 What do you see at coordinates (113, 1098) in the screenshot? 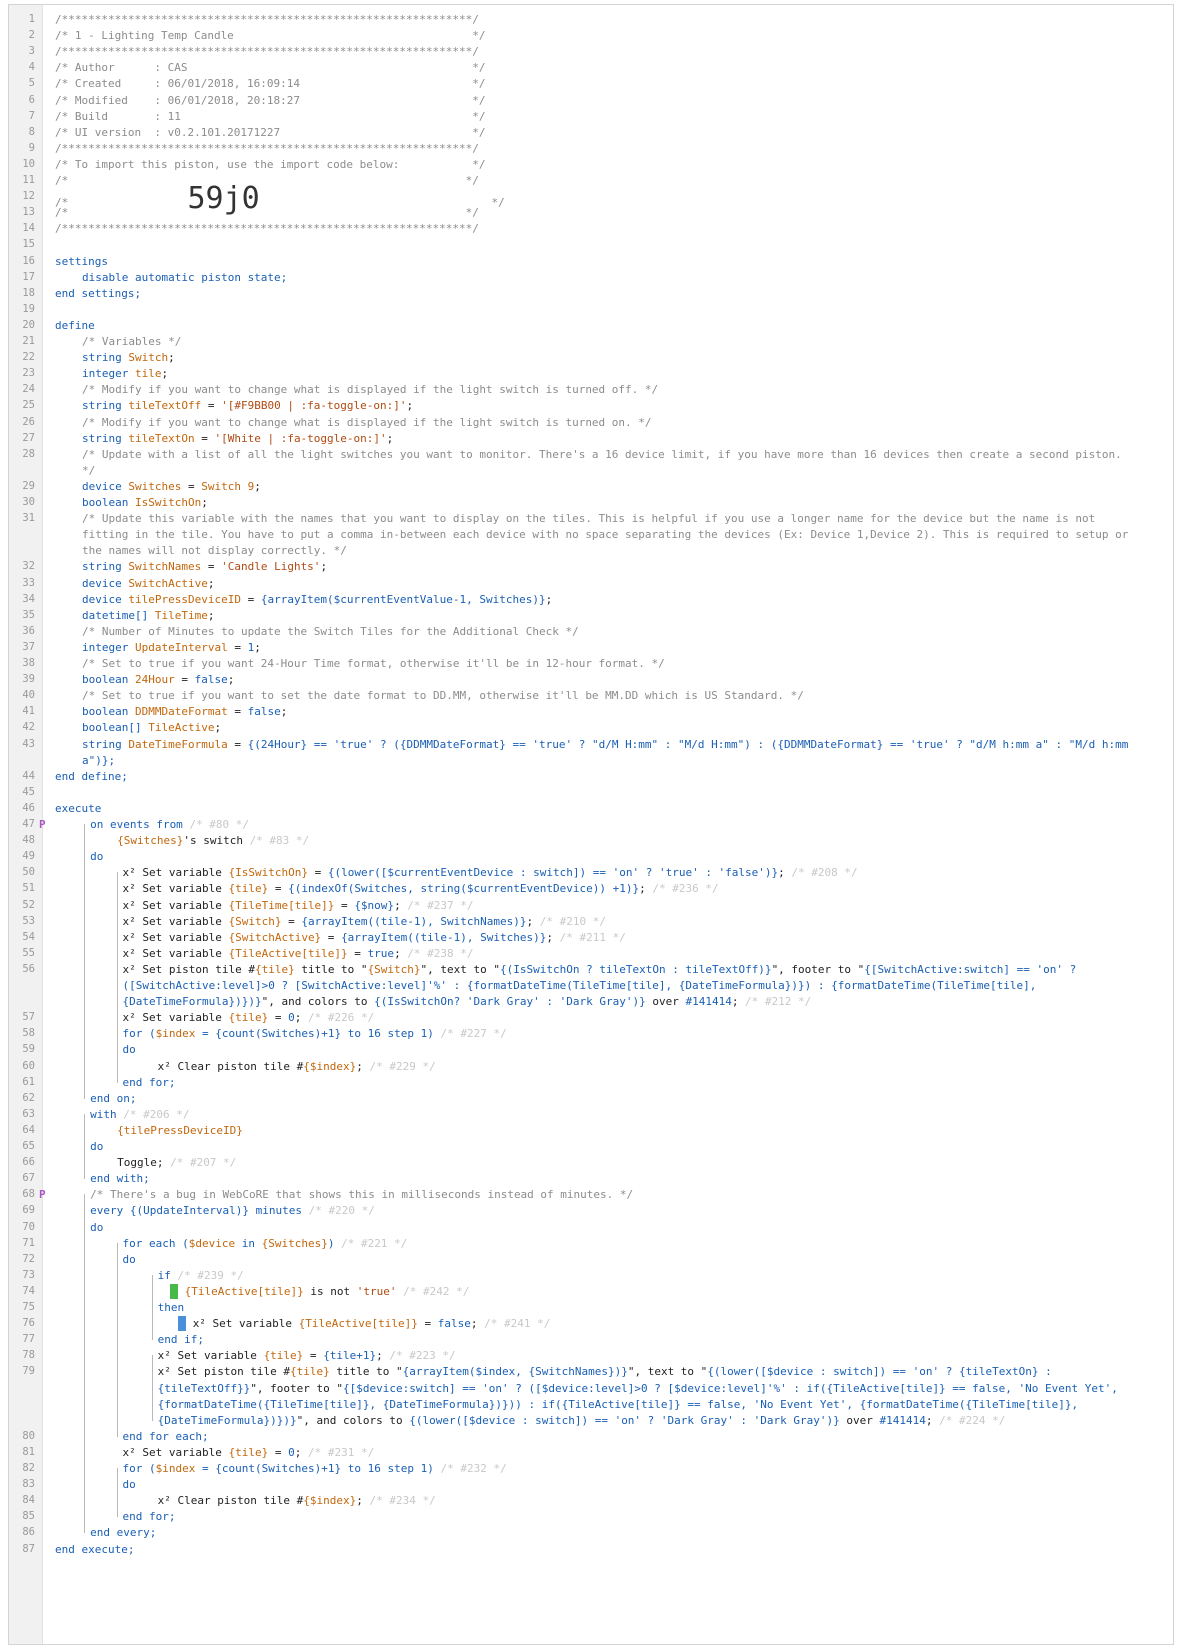
I see `code-text: end on;` at bounding box center [113, 1098].